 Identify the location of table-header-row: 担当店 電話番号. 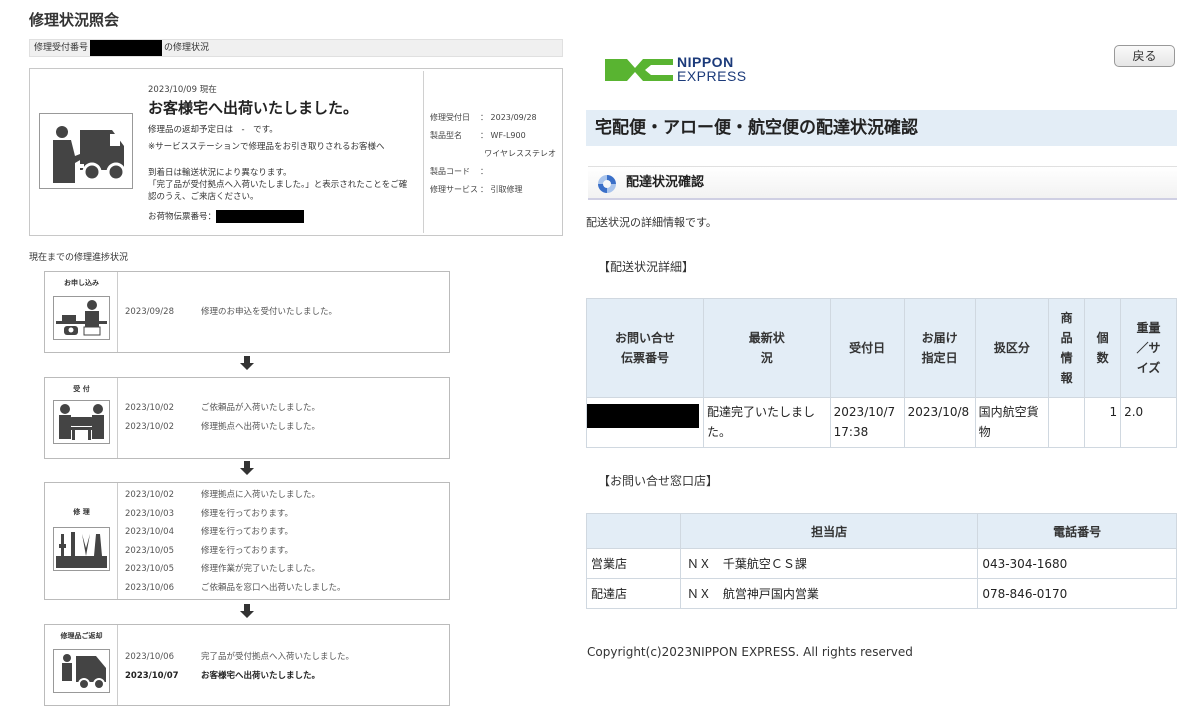
(881, 531).